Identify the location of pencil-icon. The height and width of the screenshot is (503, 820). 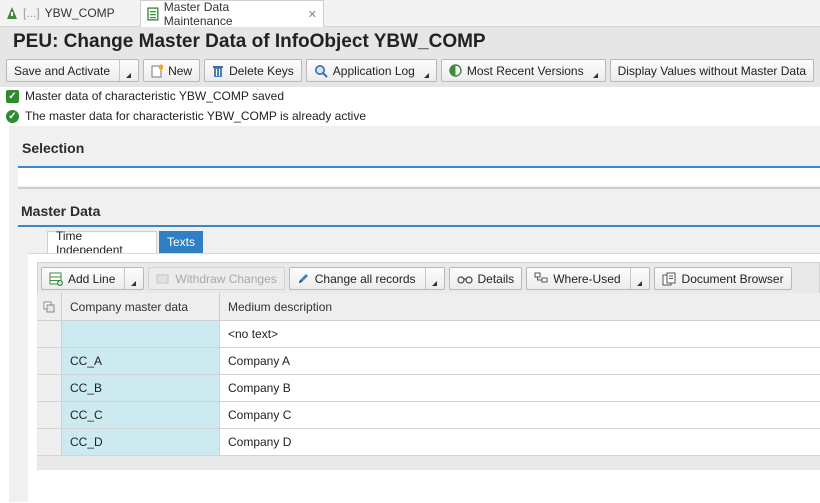
(303, 278).